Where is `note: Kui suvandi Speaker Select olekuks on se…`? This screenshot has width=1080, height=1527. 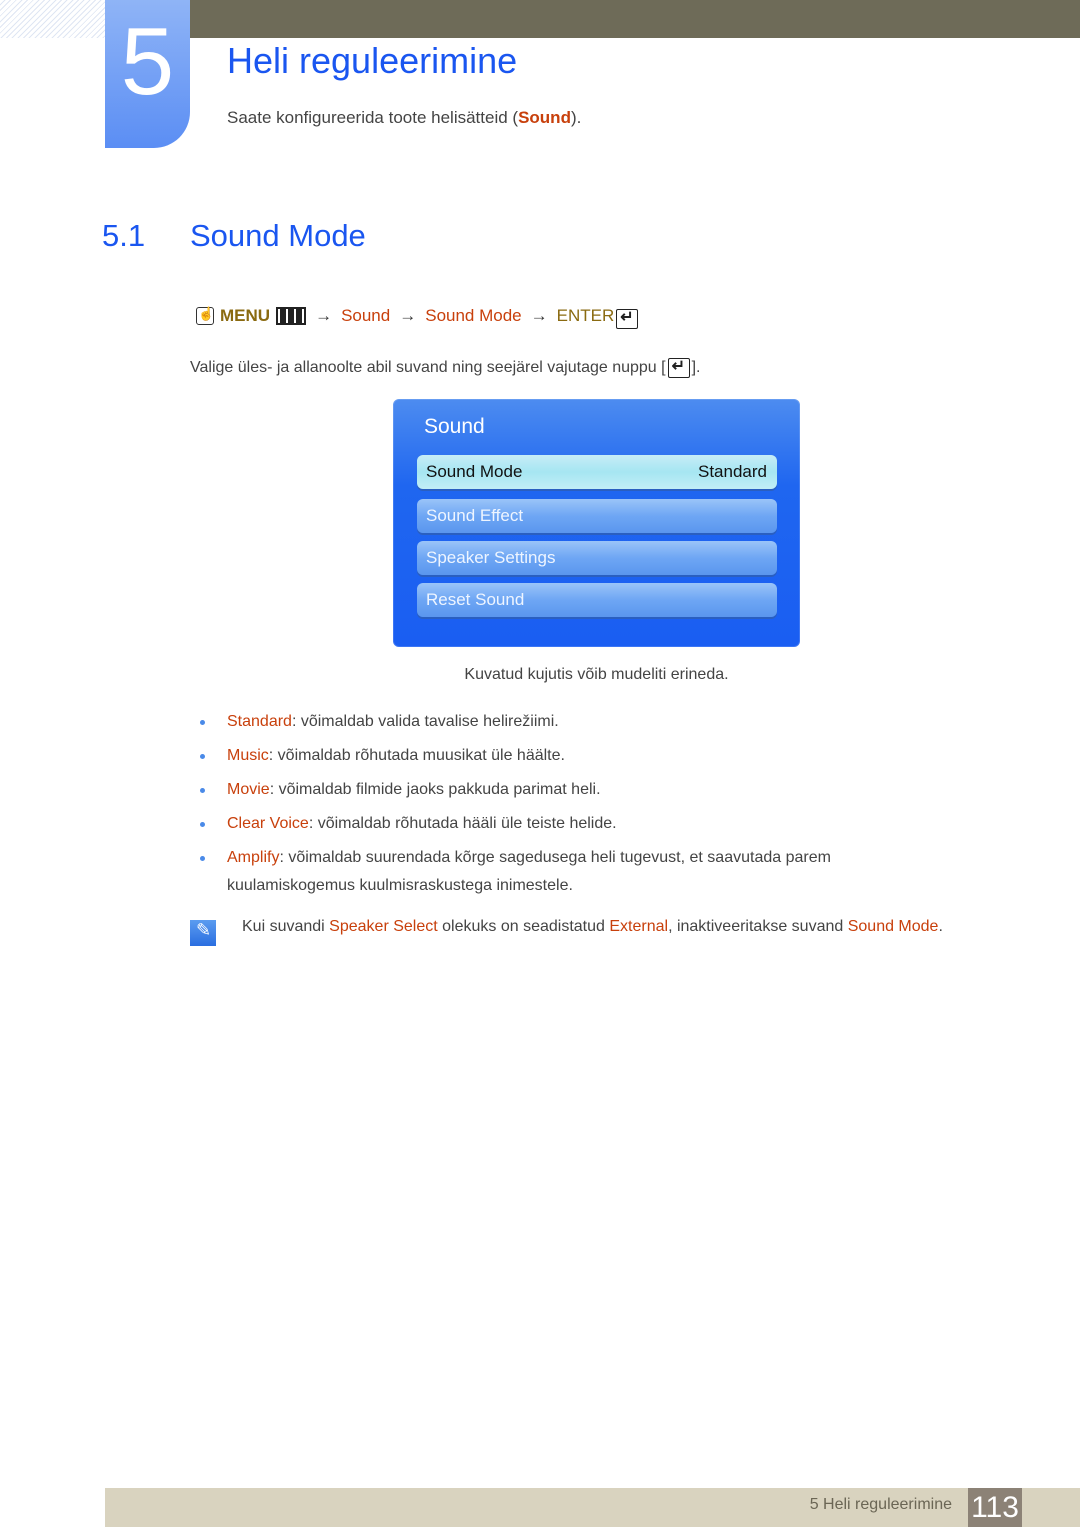 note: Kui suvandi Speaker Select olekuks on se… is located at coordinates (566, 932).